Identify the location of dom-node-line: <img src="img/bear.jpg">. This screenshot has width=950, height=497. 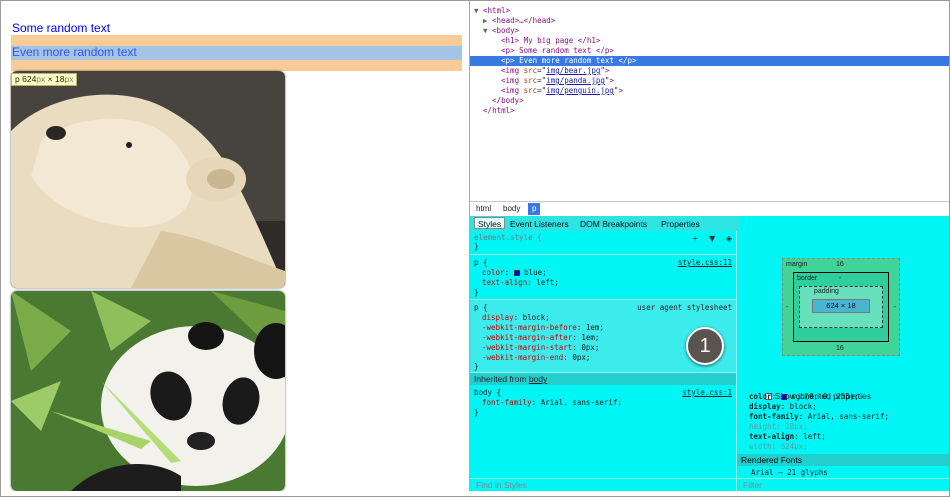
(539, 71).